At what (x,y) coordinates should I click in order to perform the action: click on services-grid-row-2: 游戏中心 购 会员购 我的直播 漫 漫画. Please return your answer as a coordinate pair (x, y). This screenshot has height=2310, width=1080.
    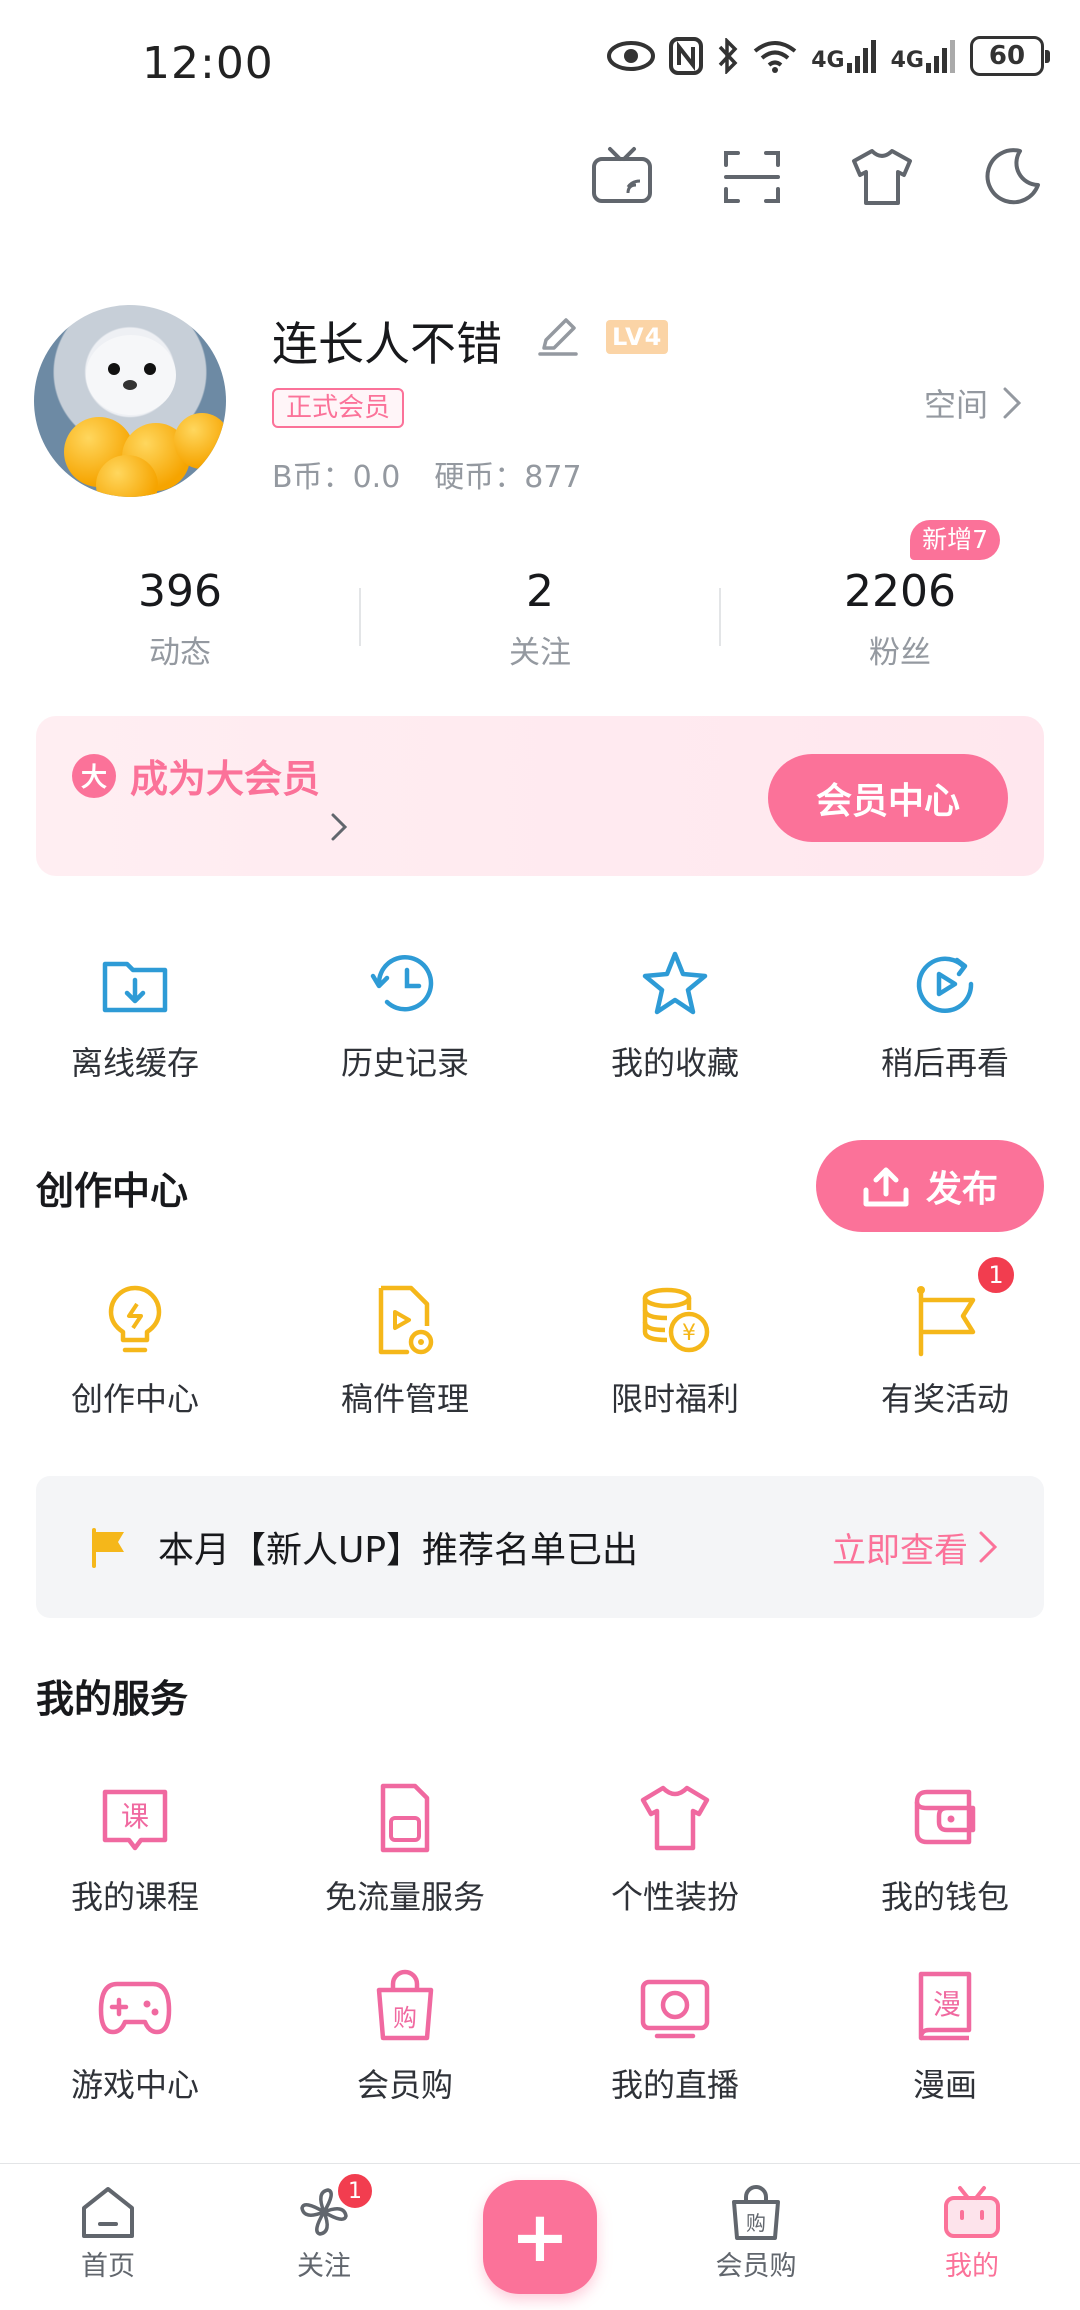
    Looking at the image, I should click on (540, 2037).